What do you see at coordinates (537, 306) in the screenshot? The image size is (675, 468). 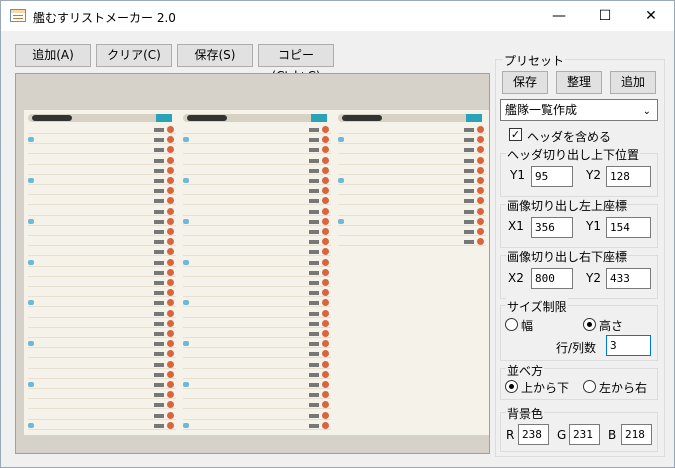 I see `size-limit-label: サイズ制限` at bounding box center [537, 306].